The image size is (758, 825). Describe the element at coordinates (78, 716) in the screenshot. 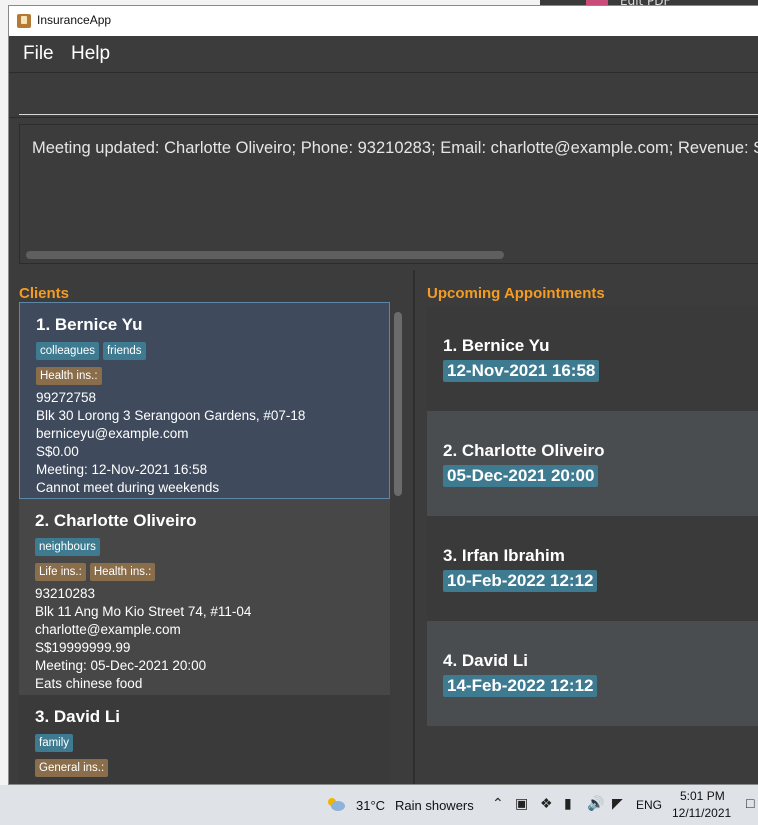

I see `client-name: 3. David Li` at that location.